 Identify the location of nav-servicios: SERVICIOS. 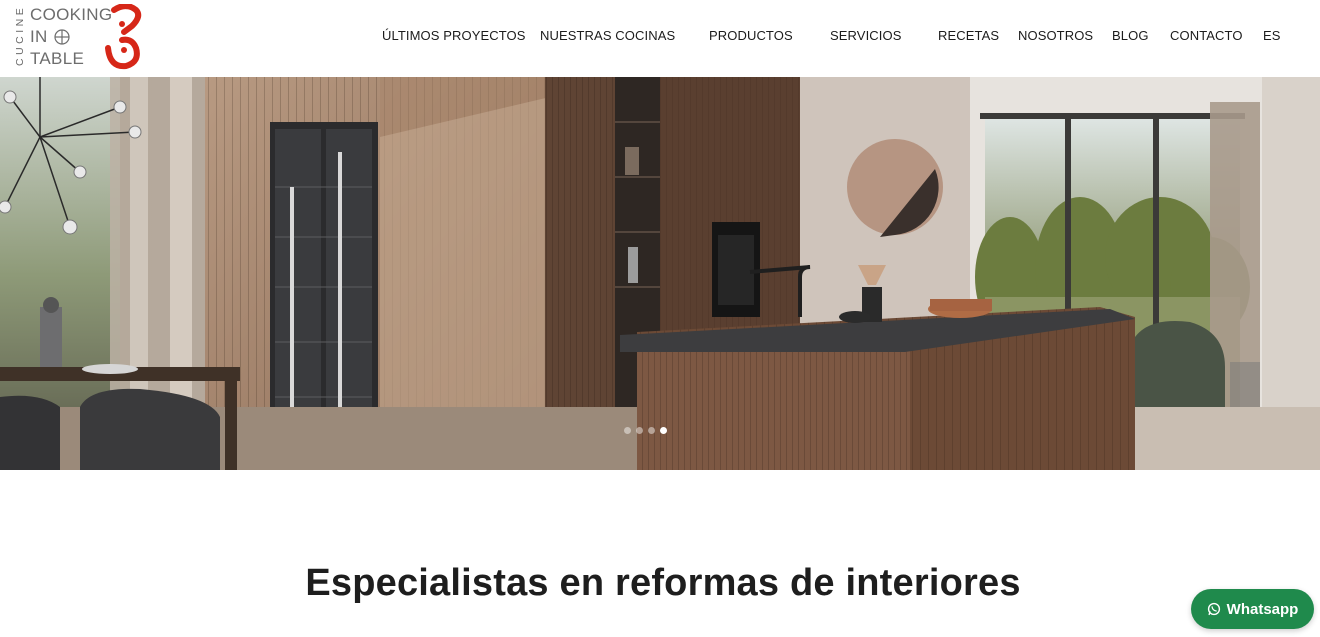
(865, 35).